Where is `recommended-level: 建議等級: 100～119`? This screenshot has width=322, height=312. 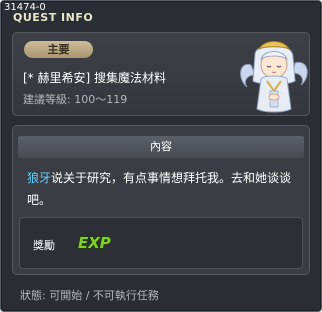
recommended-level: 建議等級: 100～119 is located at coordinates (75, 99).